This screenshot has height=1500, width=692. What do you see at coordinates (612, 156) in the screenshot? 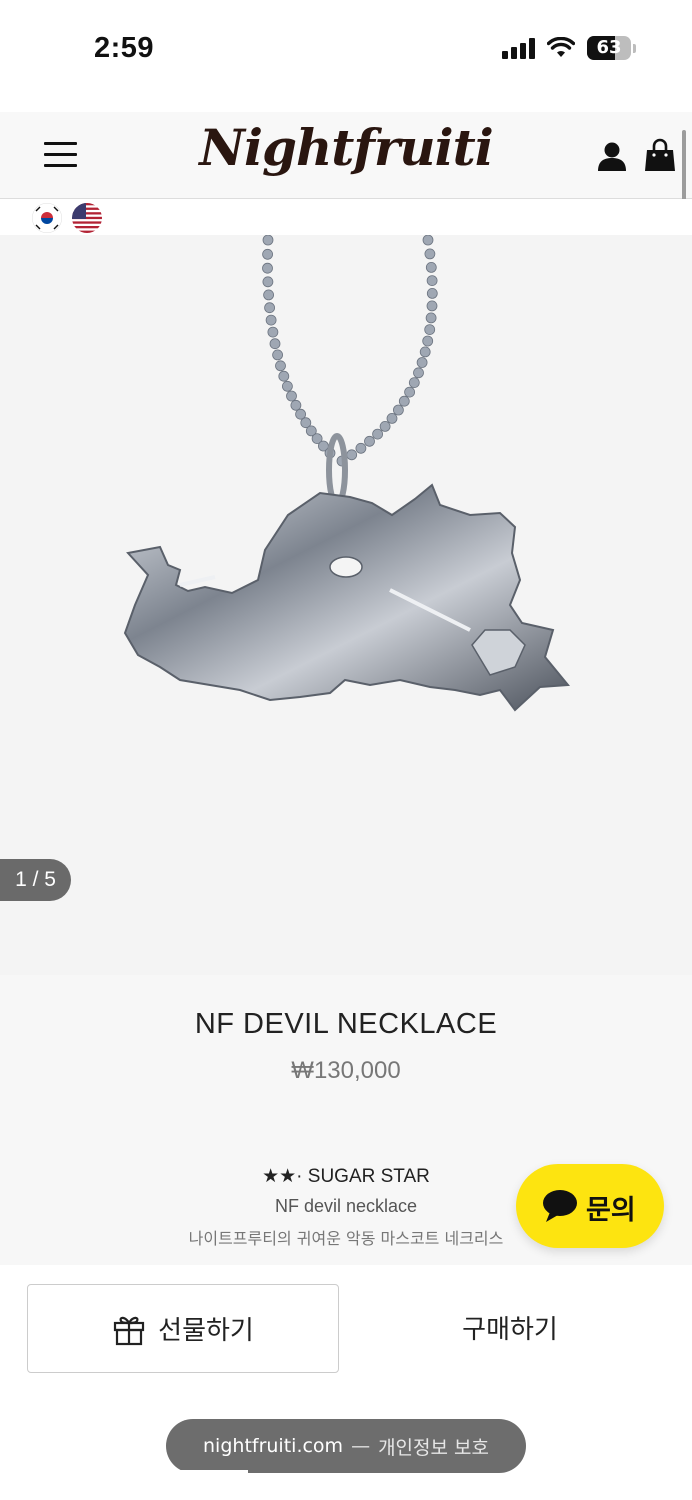
I see `user-icon` at bounding box center [612, 156].